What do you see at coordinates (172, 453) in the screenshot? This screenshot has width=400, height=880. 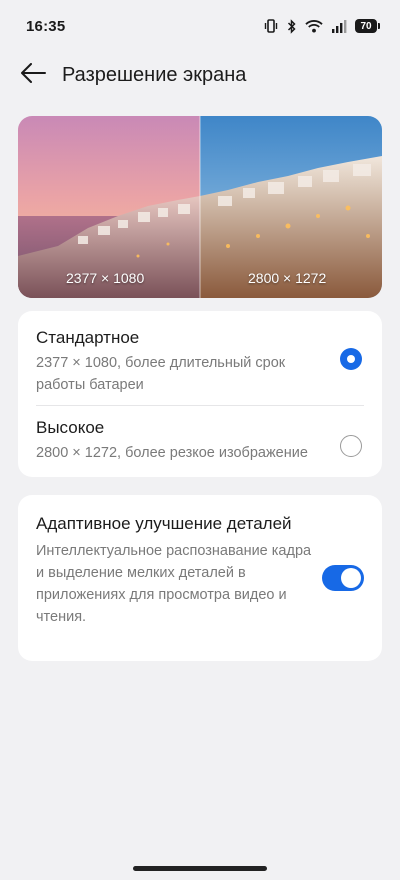 I see `option-high-description: 2800 × 1272, более резкое изображение` at bounding box center [172, 453].